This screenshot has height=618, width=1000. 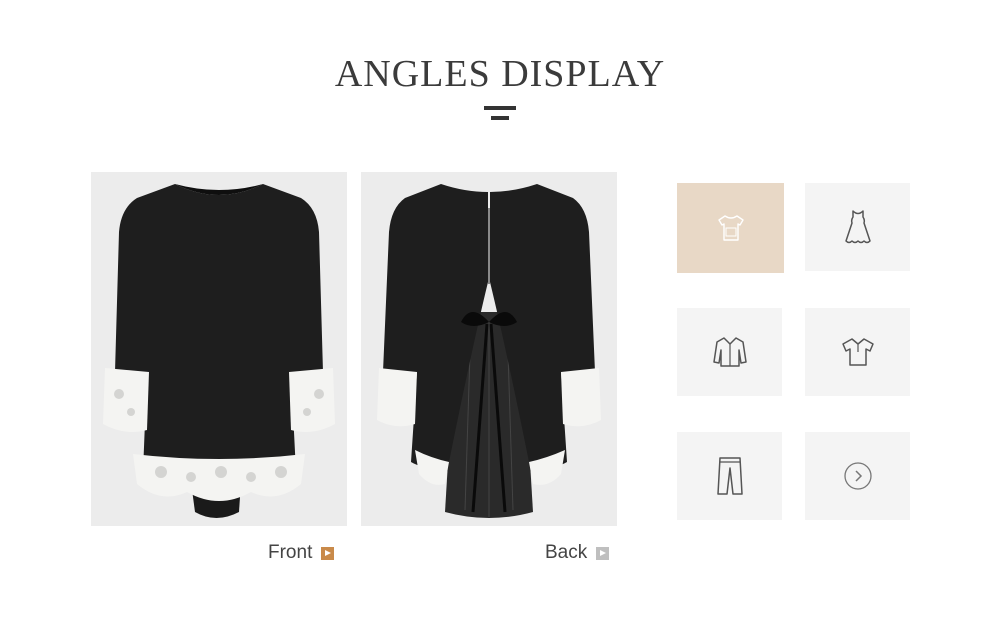 What do you see at coordinates (290, 552) in the screenshot?
I see `front-caption-label: Front` at bounding box center [290, 552].